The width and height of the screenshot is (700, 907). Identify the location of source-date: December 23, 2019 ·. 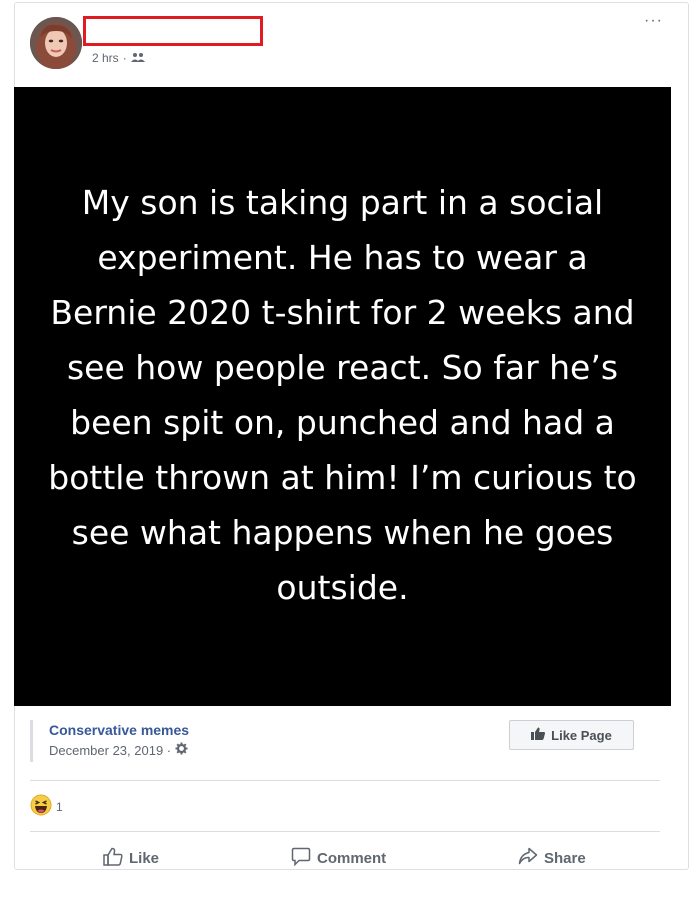
(118, 750).